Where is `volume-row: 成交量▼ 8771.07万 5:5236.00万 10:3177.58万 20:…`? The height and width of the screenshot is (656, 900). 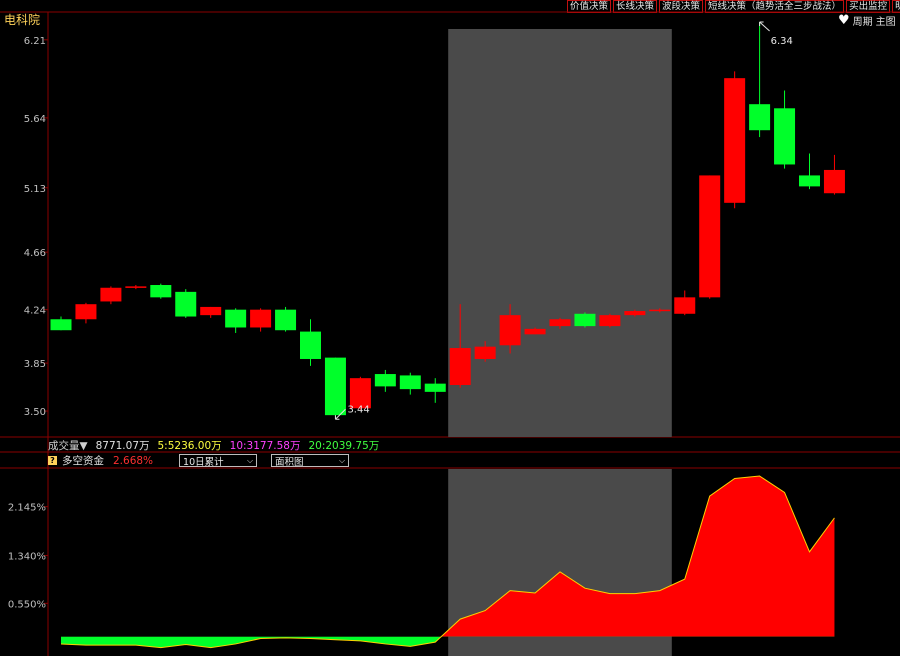 volume-row: 成交量▼ 8771.07万 5:5236.00万 10:3177.58万 20:… is located at coordinates (213, 445).